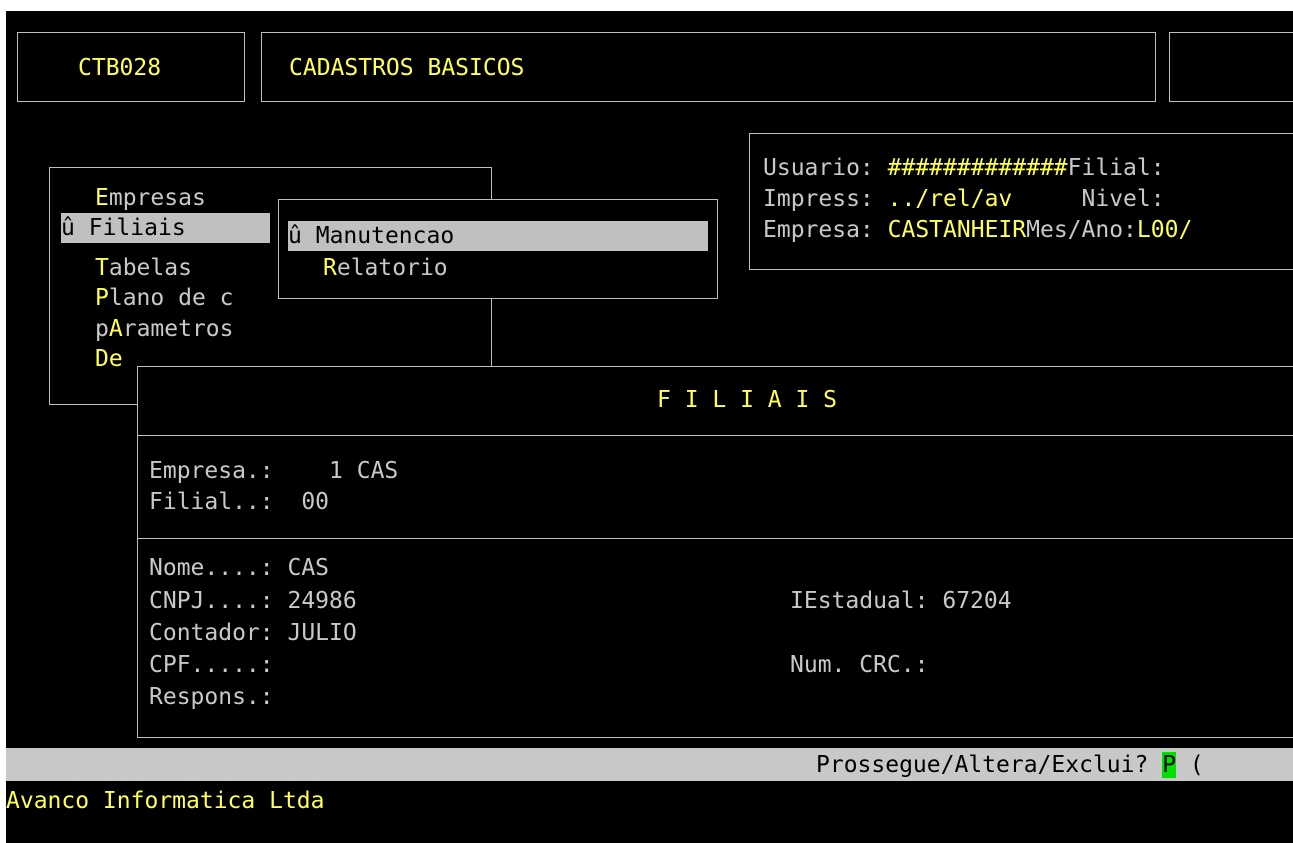 This screenshot has height=843, width=1293. Describe the element at coordinates (715, 435) in the screenshot. I see `form-title-divider` at that location.